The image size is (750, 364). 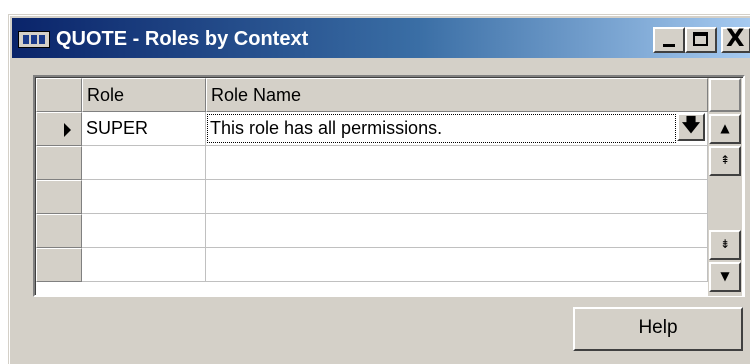 What do you see at coordinates (669, 45) in the screenshot?
I see `minimize-icon` at bounding box center [669, 45].